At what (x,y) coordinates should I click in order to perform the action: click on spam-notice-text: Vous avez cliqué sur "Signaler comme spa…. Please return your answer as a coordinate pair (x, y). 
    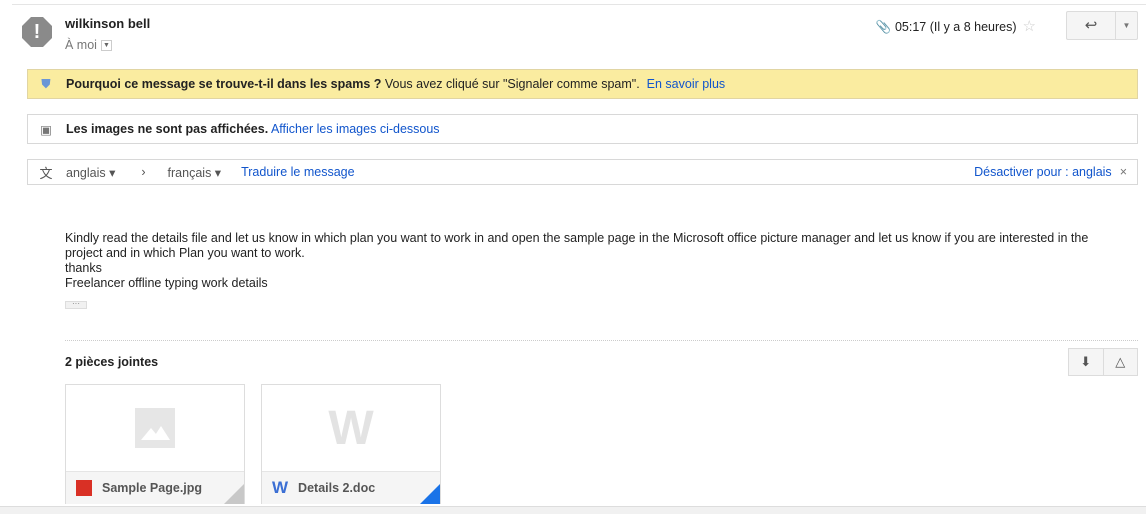
    Looking at the image, I should click on (512, 84).